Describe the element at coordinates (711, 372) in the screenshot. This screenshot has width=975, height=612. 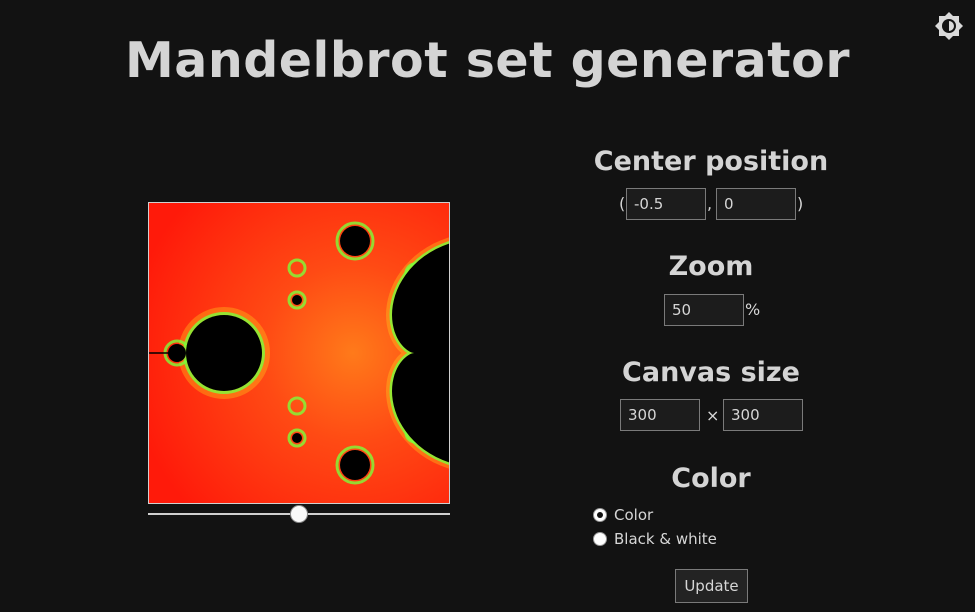
I see `canvas-size-heading: Canvas size` at that location.